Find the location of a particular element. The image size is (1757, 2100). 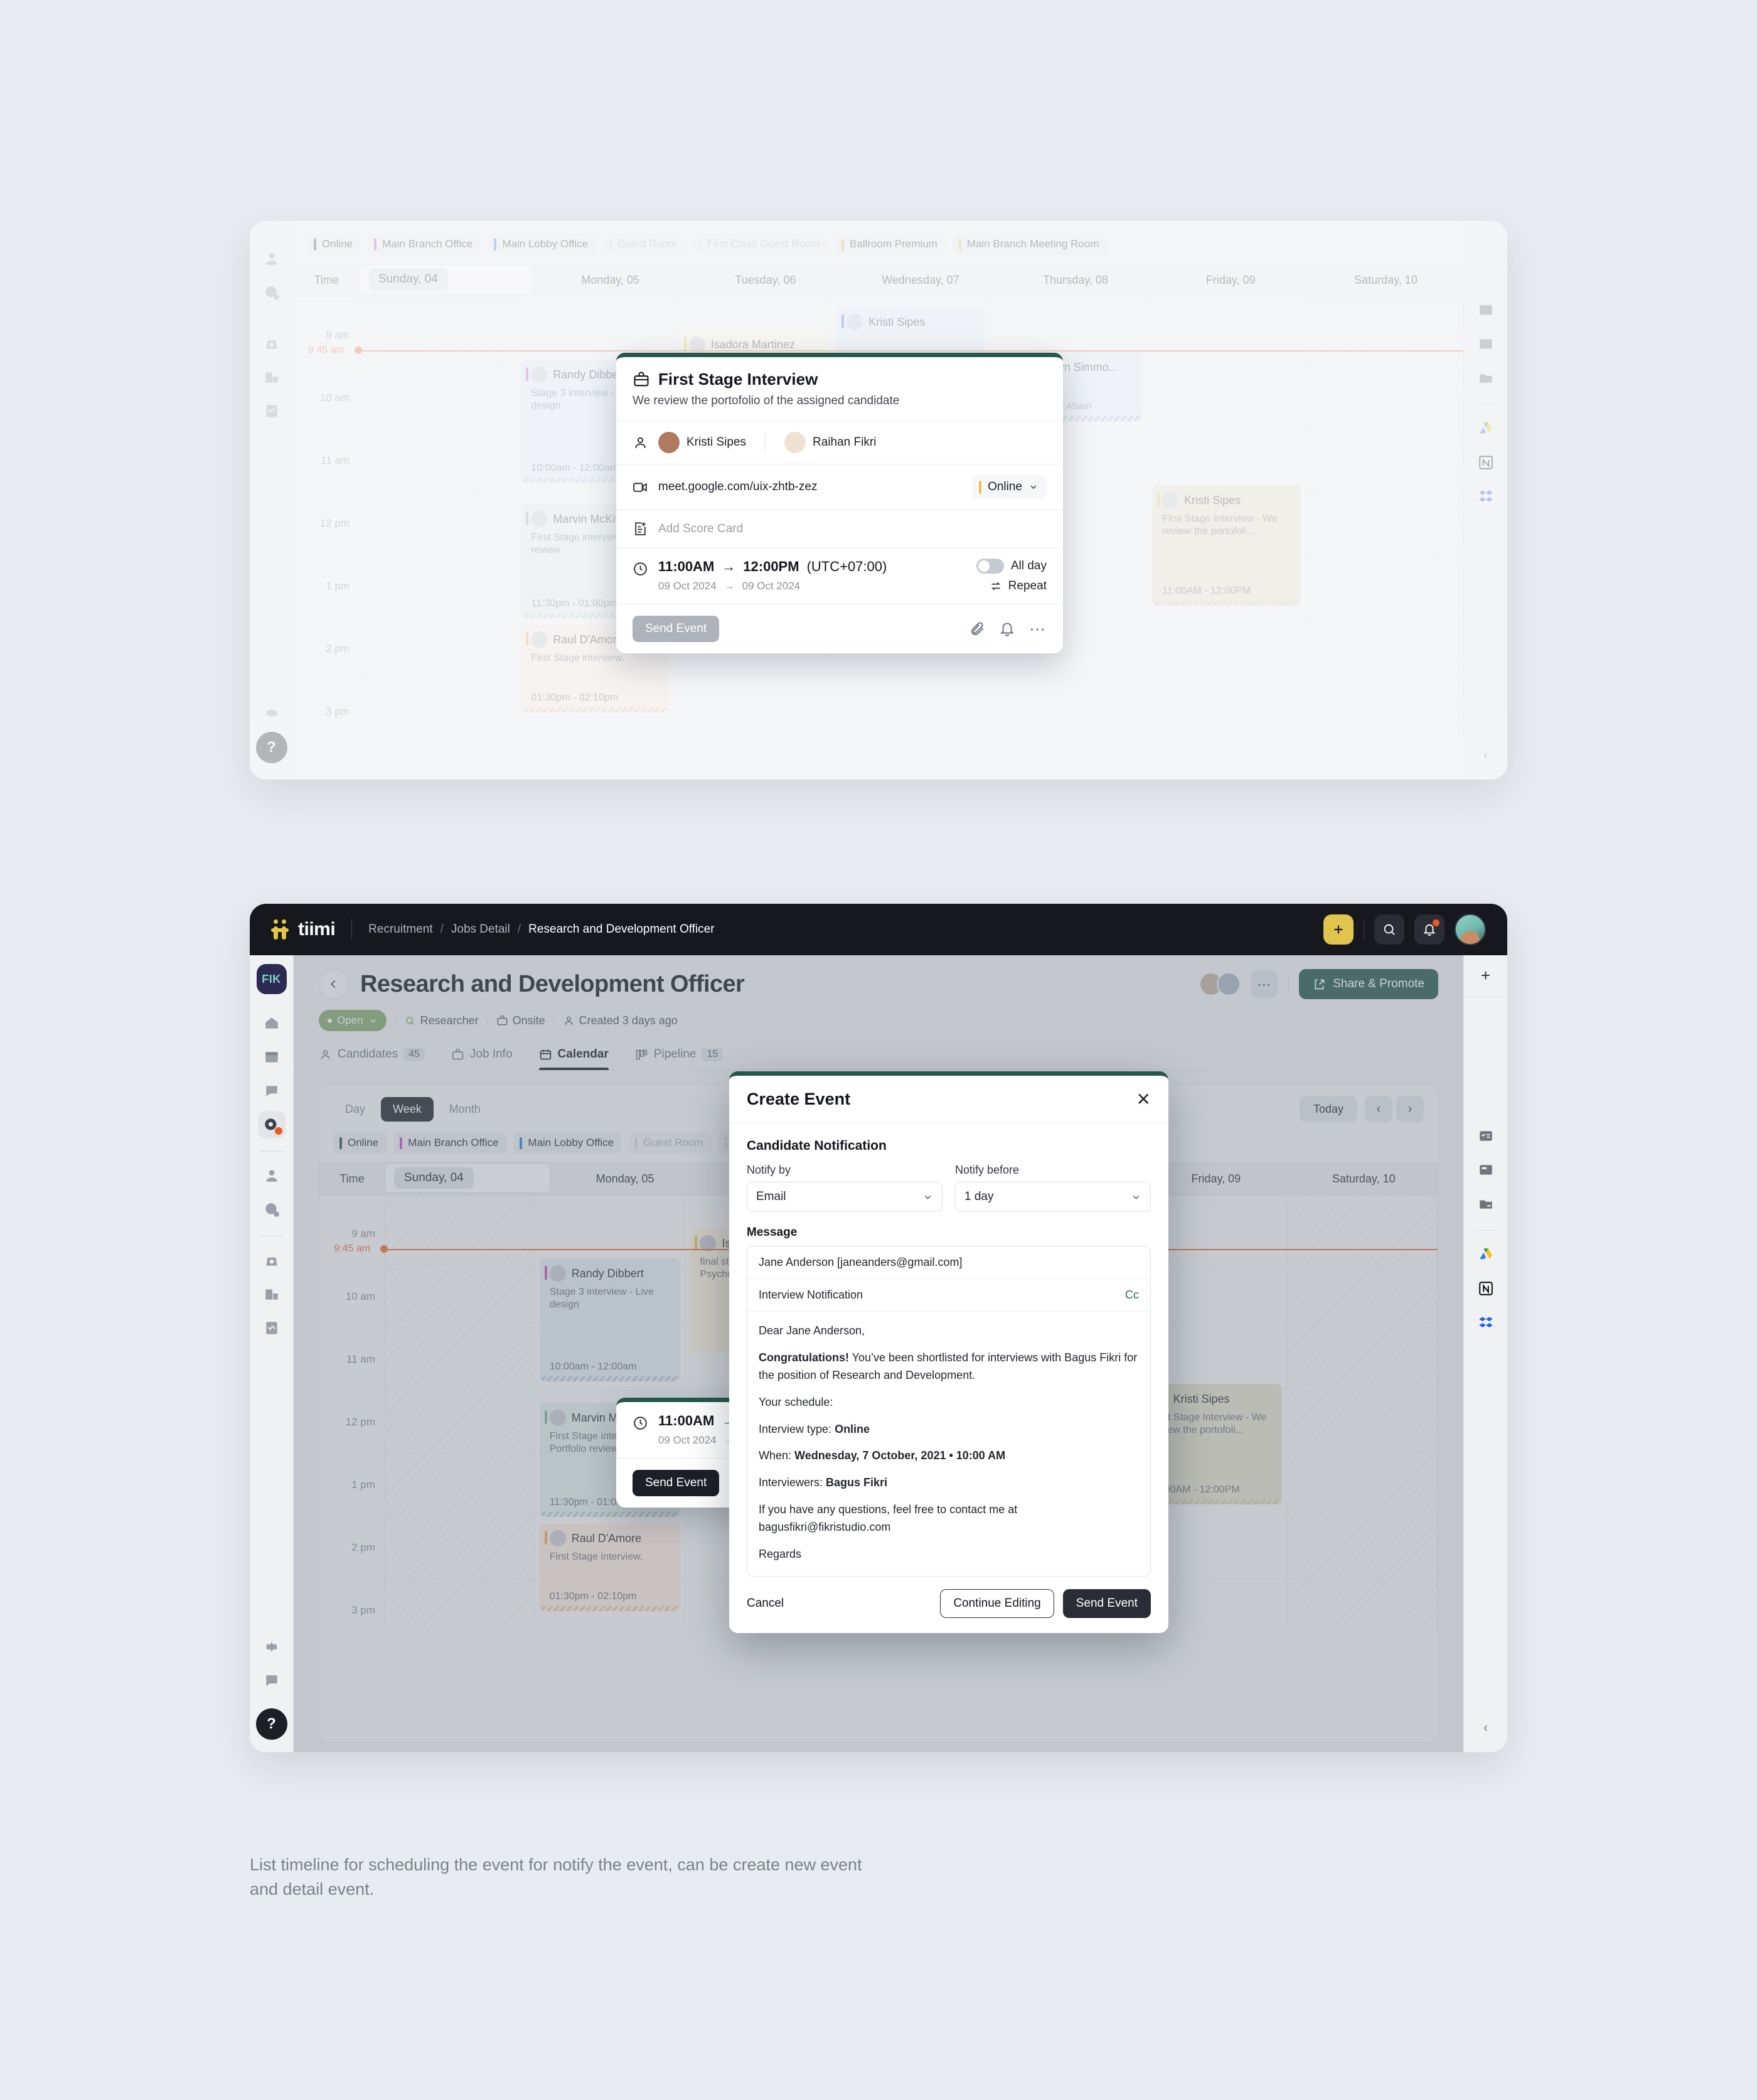

chip-main-lobby-office: Main Lobby Office is located at coordinates (542, 244).